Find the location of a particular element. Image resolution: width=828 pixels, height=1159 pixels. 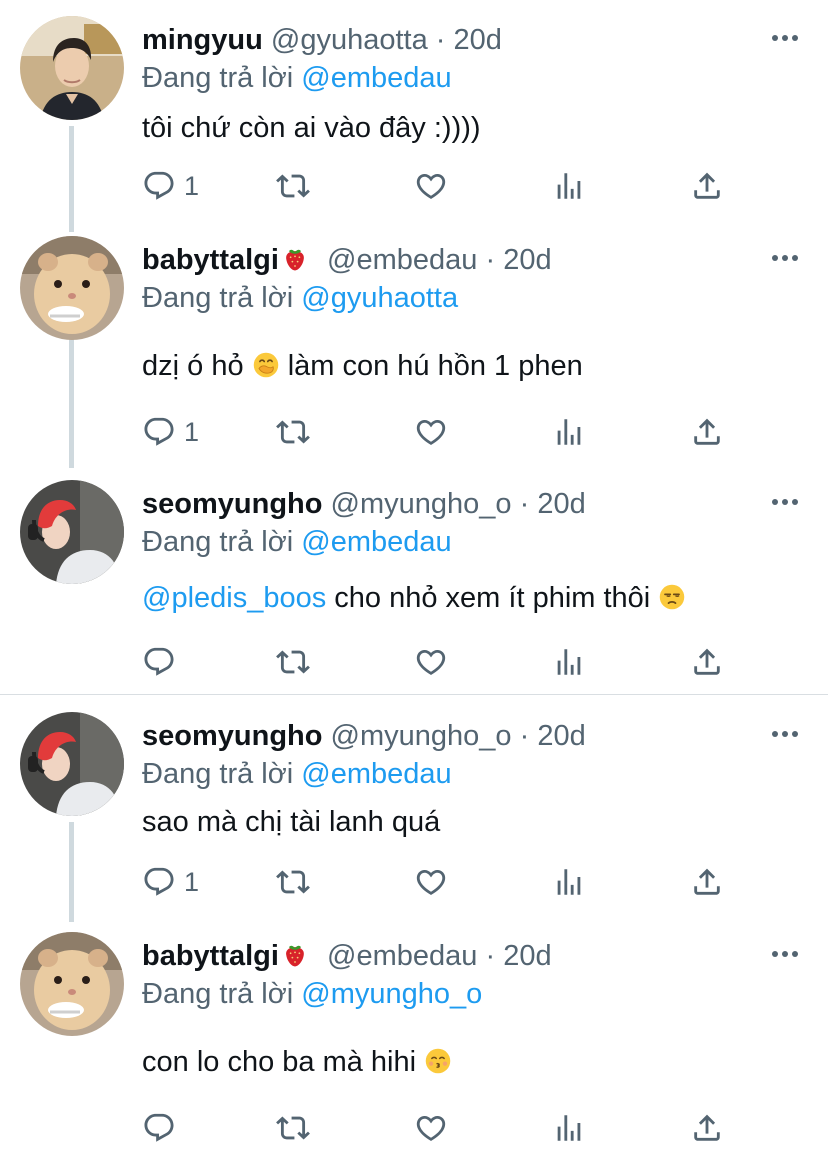

tweet-header: mingyuu @gyuhaotta · 20d is located at coordinates (455, 40).